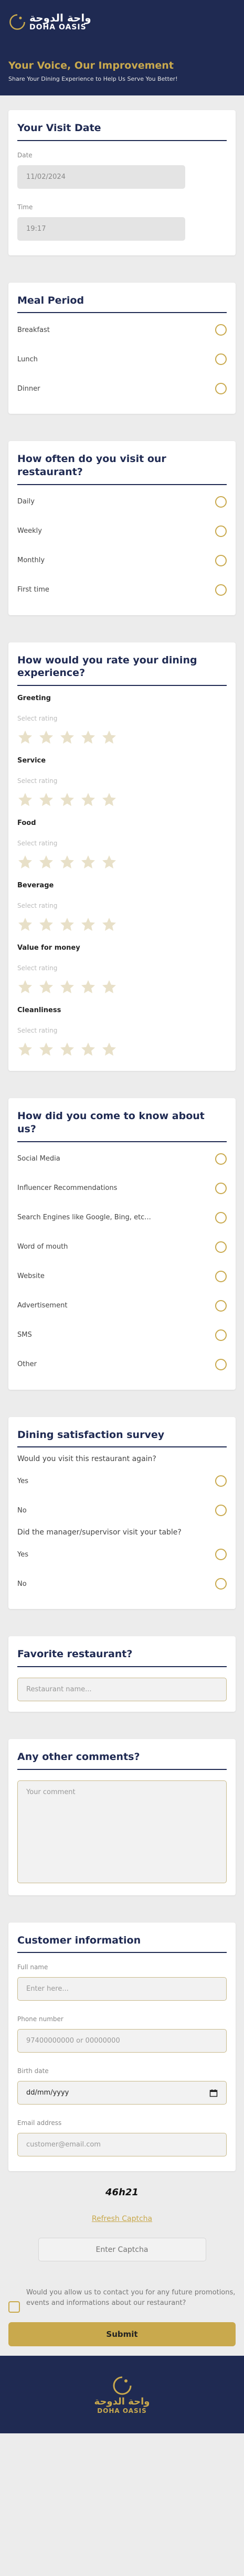  I want to click on submit-button: Submit, so click(122, 2334).